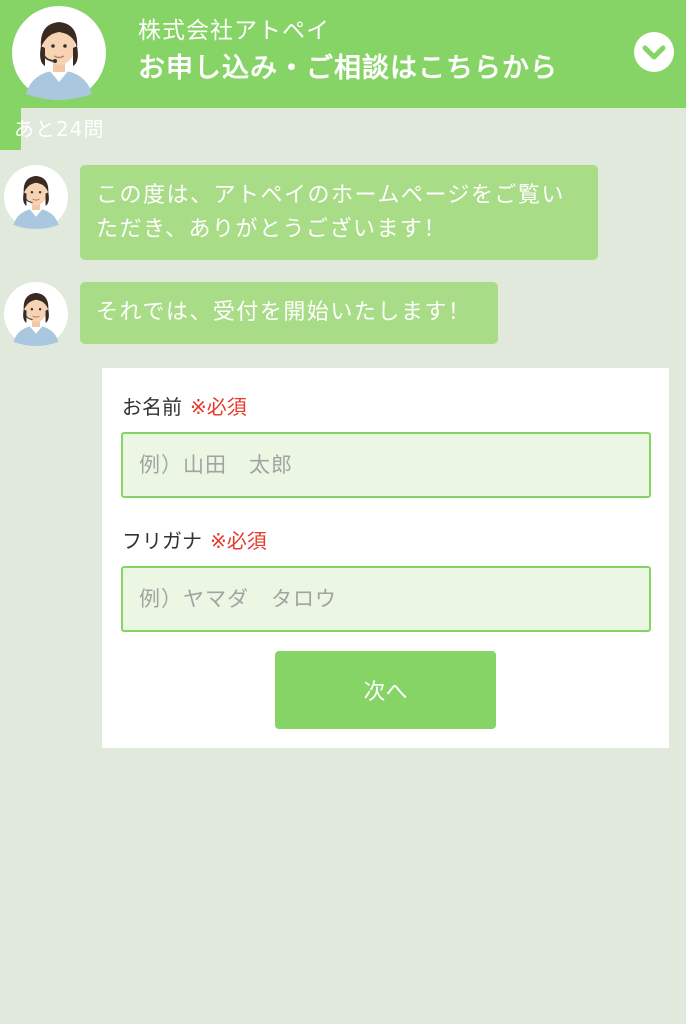 This screenshot has height=1024, width=686. I want to click on company-name: 株式会社アトペイ, so click(234, 31).